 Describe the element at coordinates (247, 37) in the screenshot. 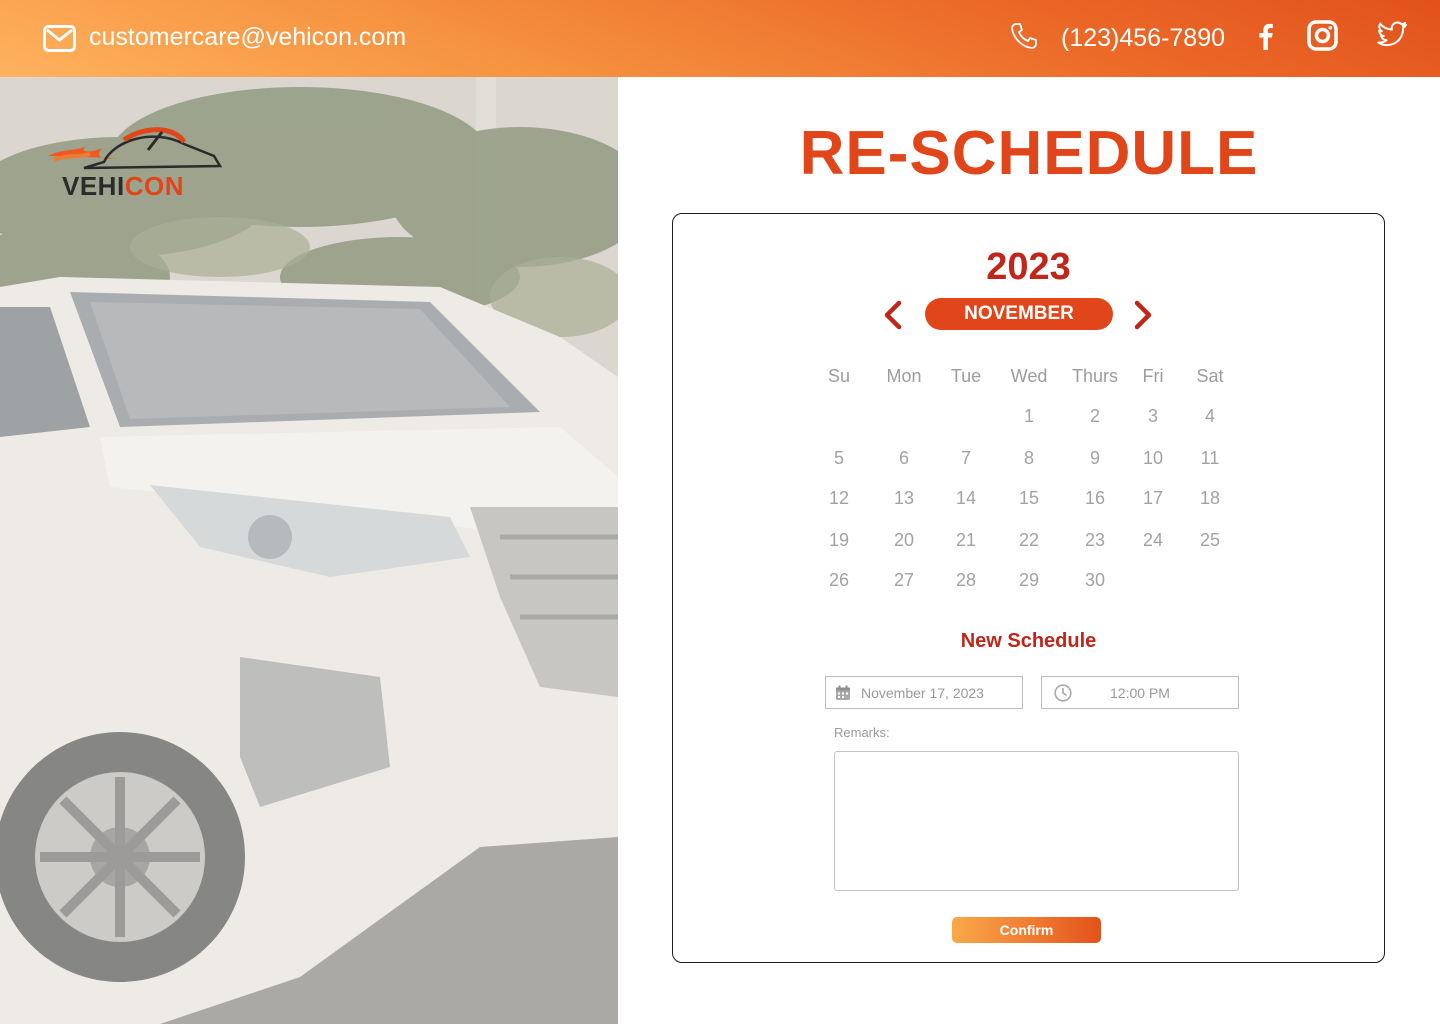

I see `email-link: customercare@vehicon.com` at that location.